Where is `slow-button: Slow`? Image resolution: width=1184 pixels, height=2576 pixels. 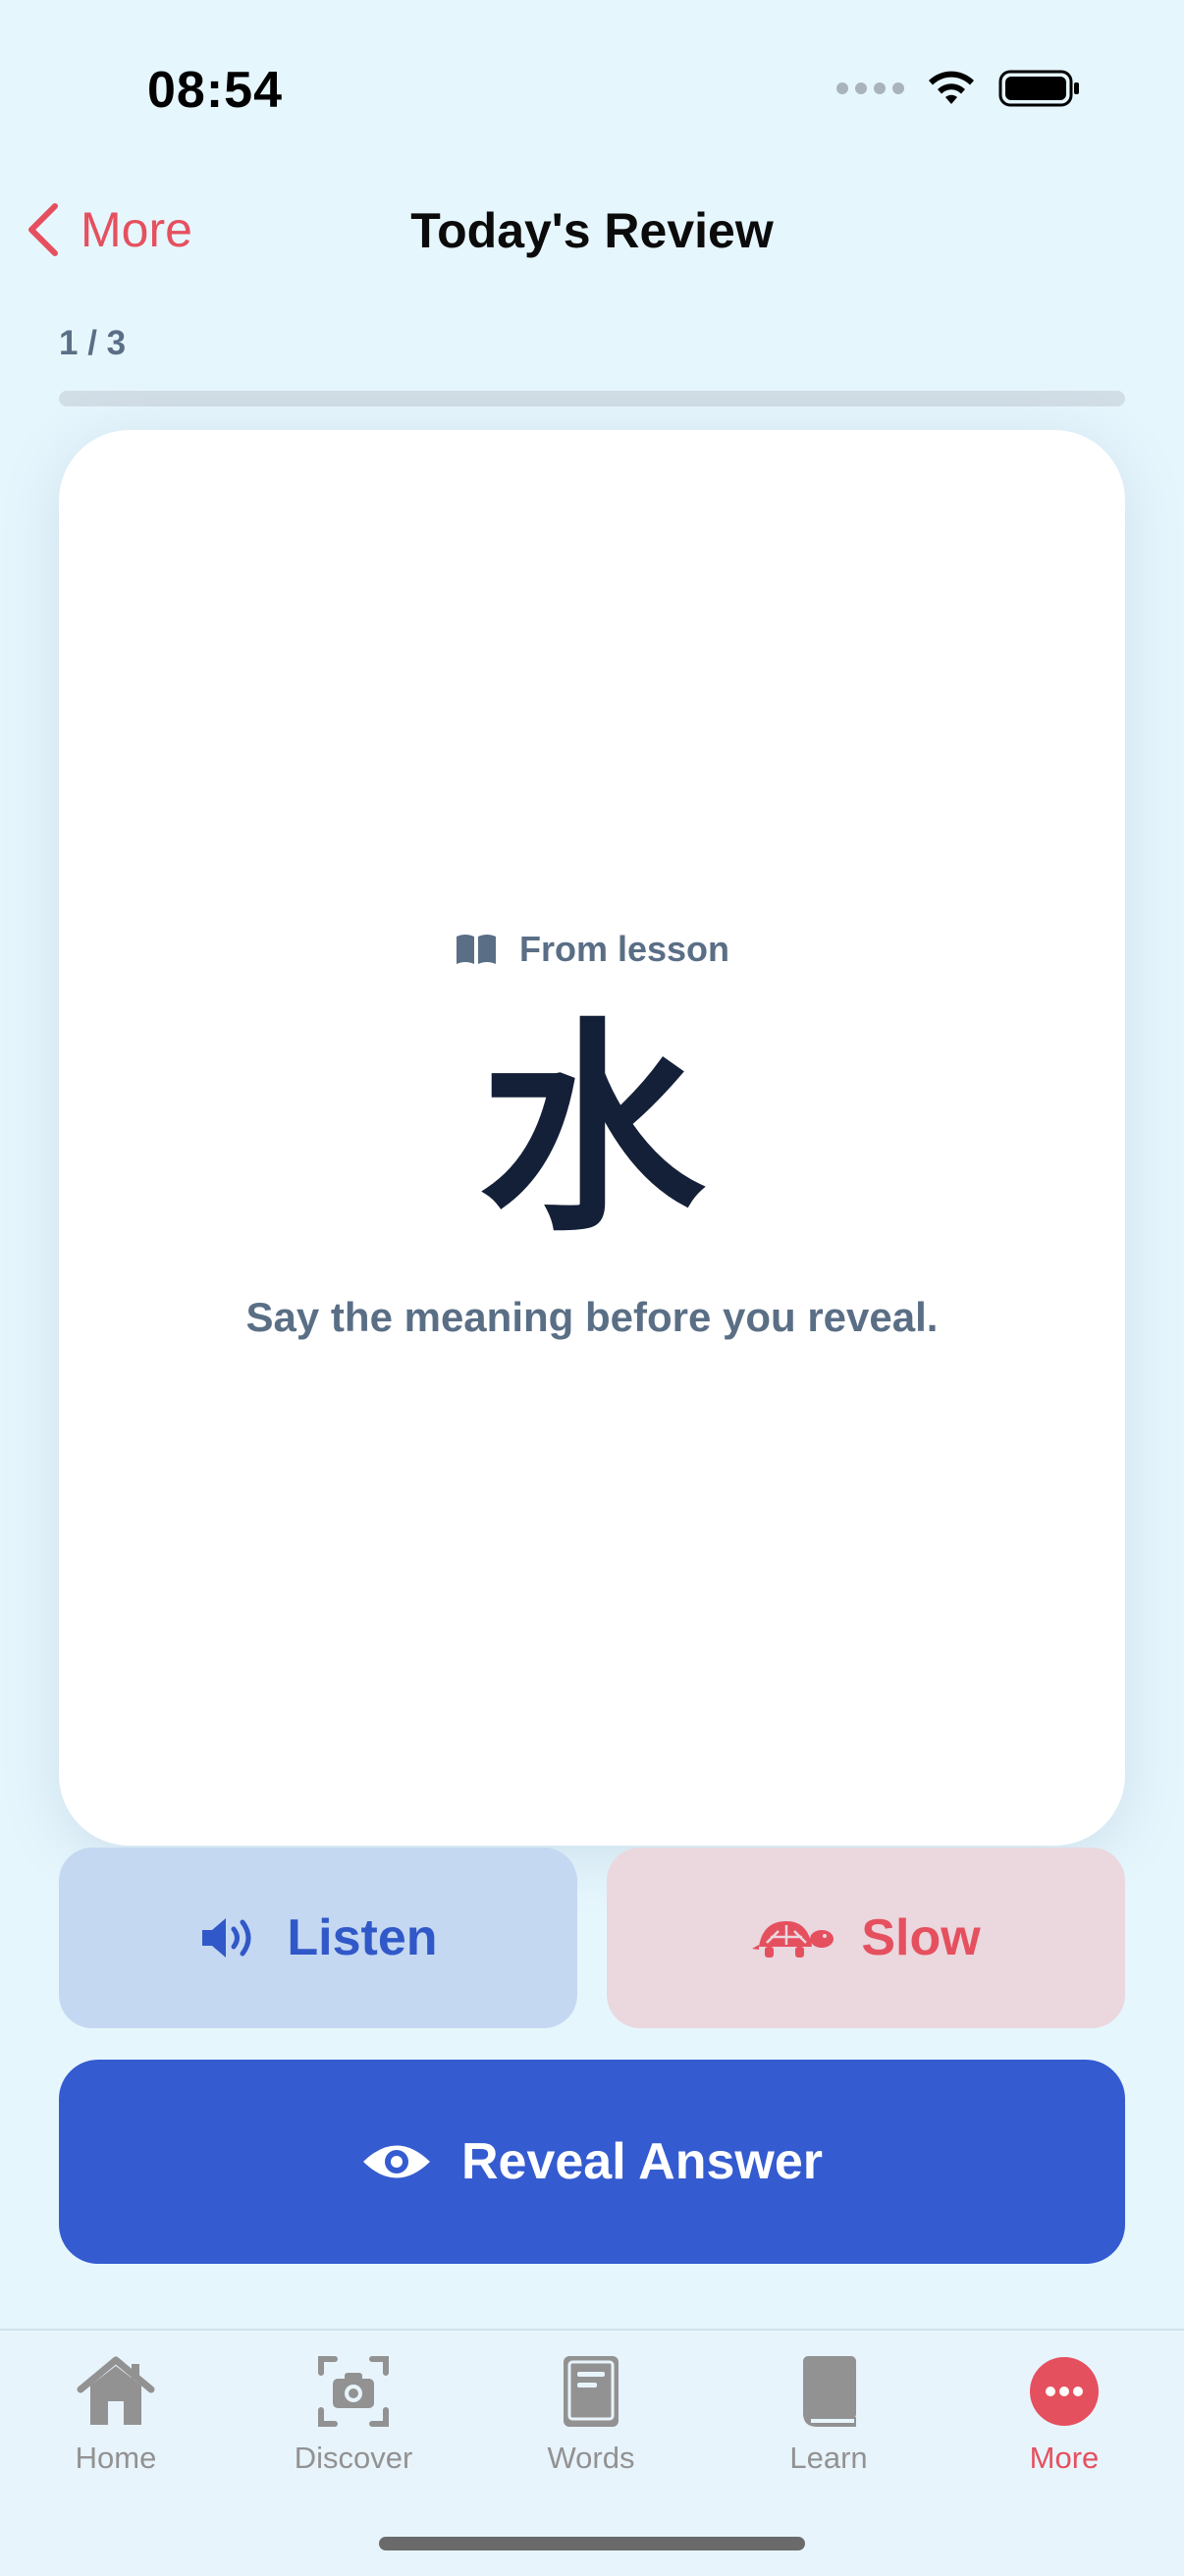 slow-button: Slow is located at coordinates (866, 1938).